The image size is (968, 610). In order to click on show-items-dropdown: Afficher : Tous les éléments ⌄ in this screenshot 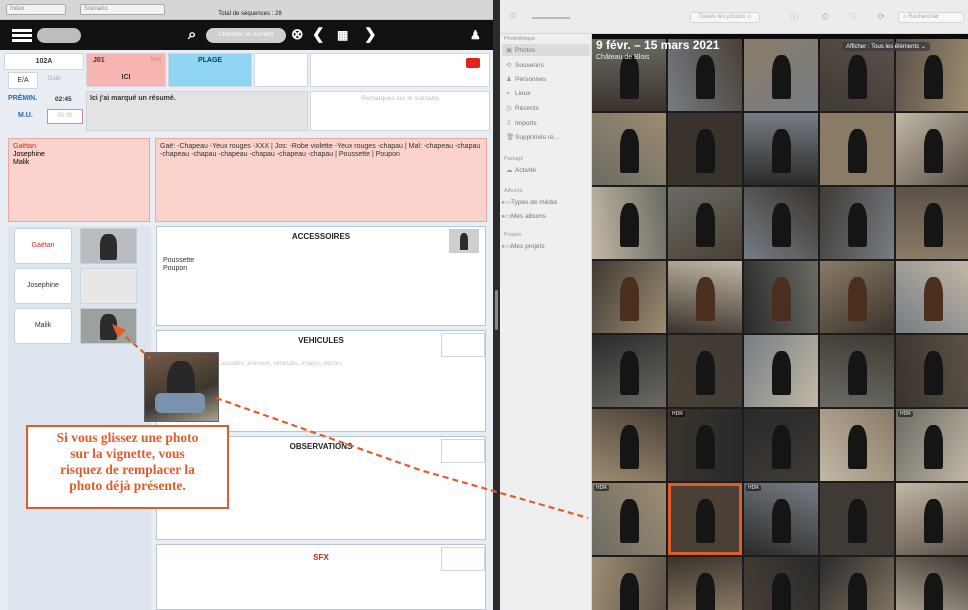, I will do `click(886, 46)`.